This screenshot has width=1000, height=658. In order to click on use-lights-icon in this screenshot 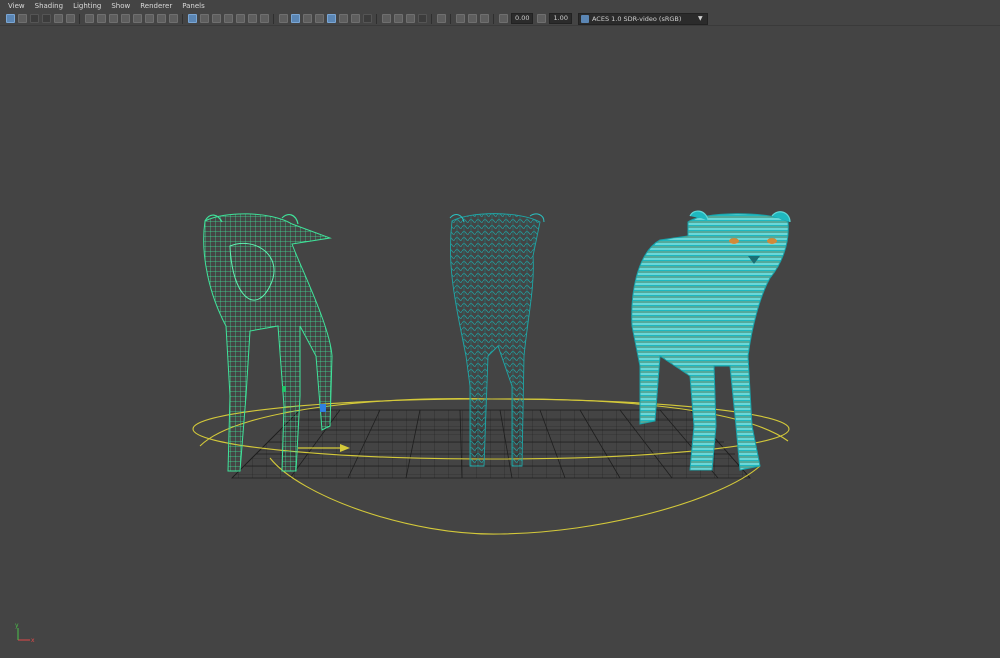, I will do `click(343, 18)`.